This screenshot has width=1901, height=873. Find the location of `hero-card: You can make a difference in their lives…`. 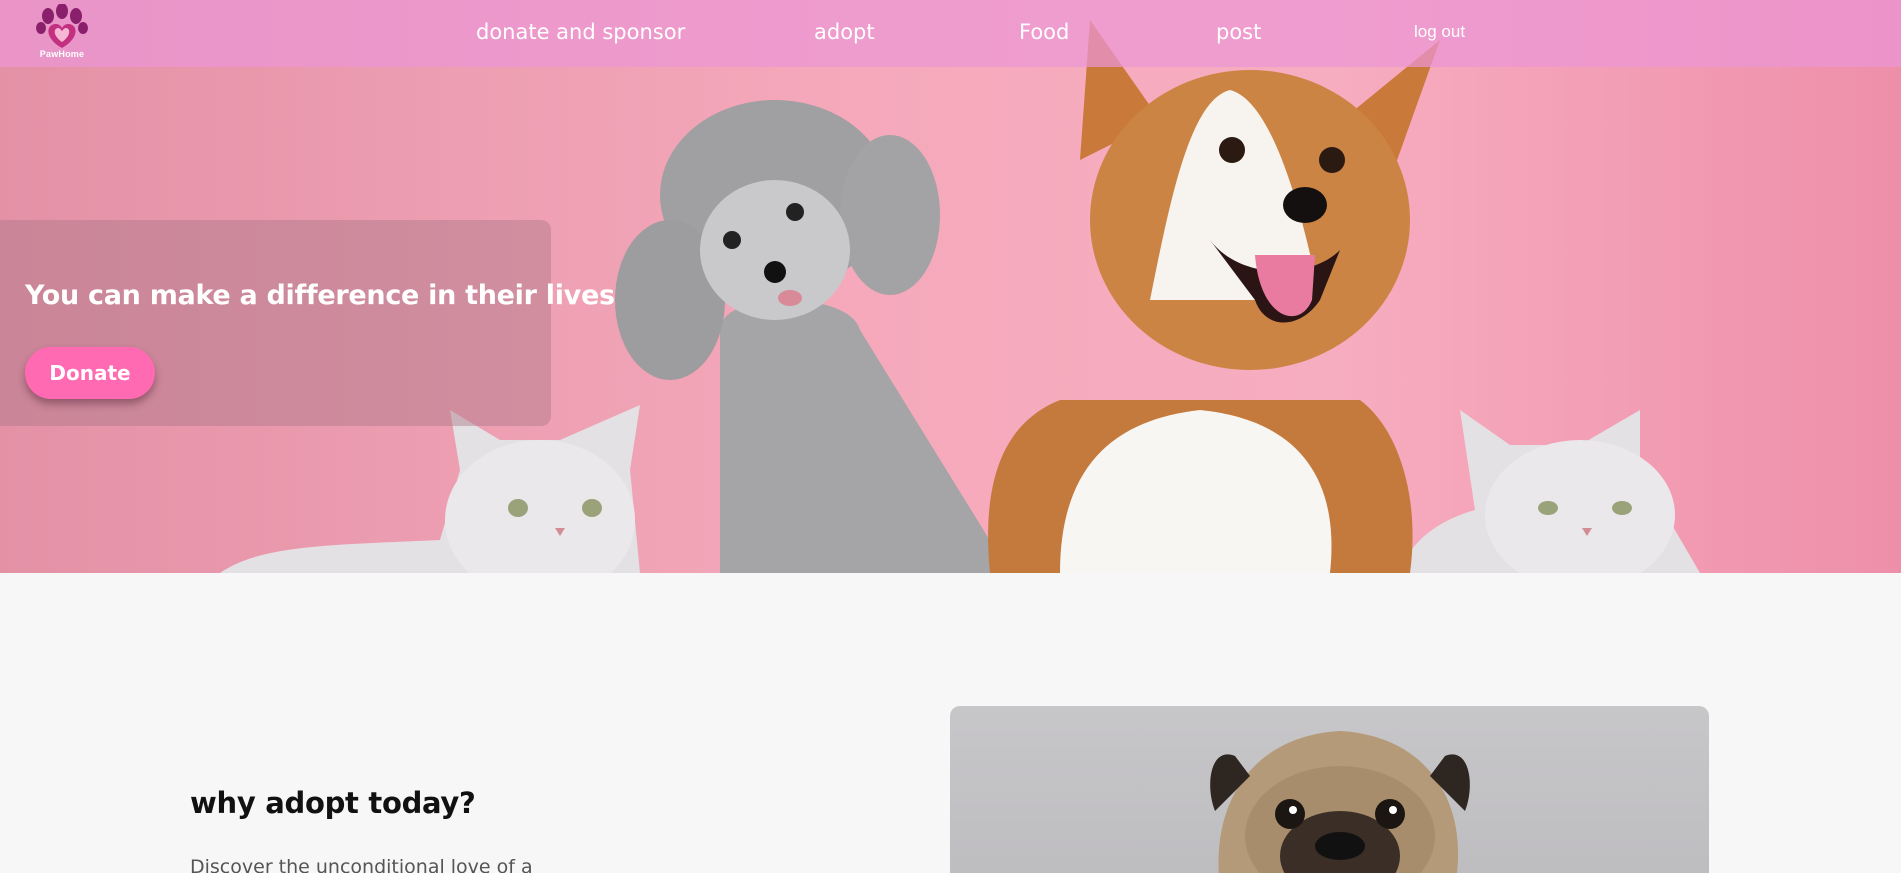

hero-card: You can make a difference in their lives… is located at coordinates (307, 323).